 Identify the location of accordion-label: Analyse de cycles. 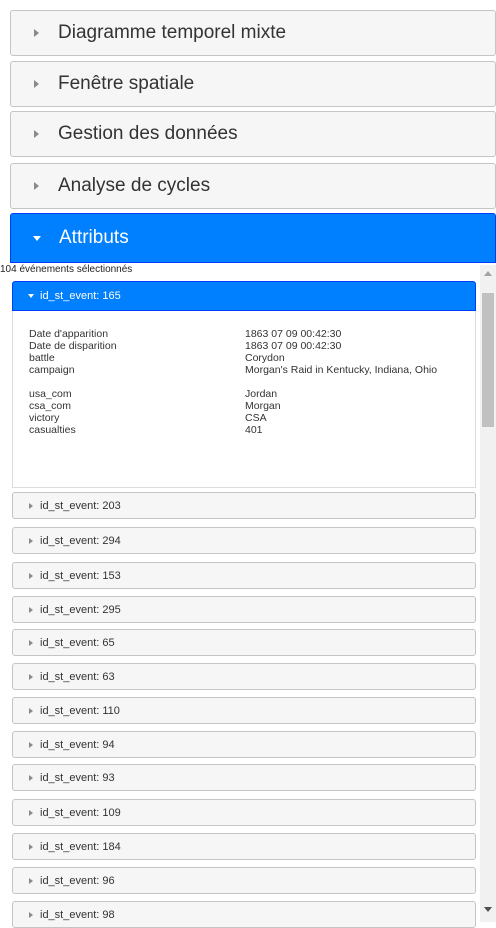
(134, 185).